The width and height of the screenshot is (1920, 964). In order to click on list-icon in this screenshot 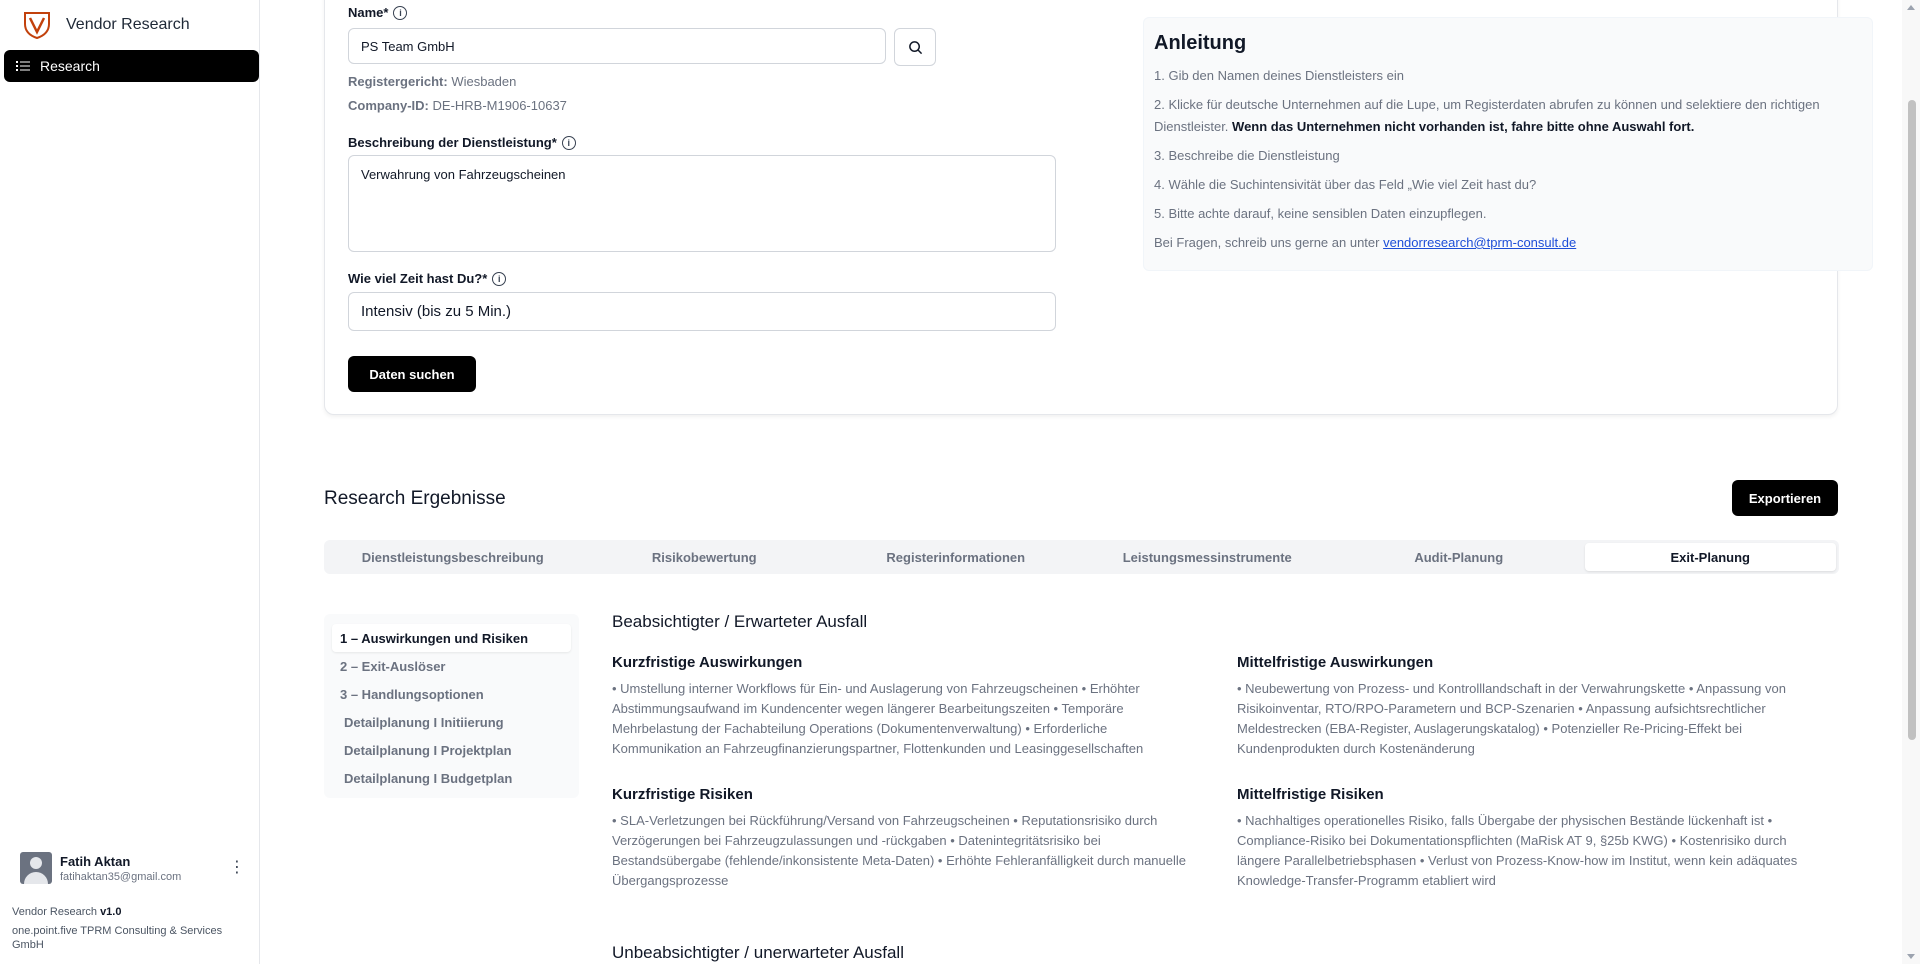, I will do `click(23, 66)`.